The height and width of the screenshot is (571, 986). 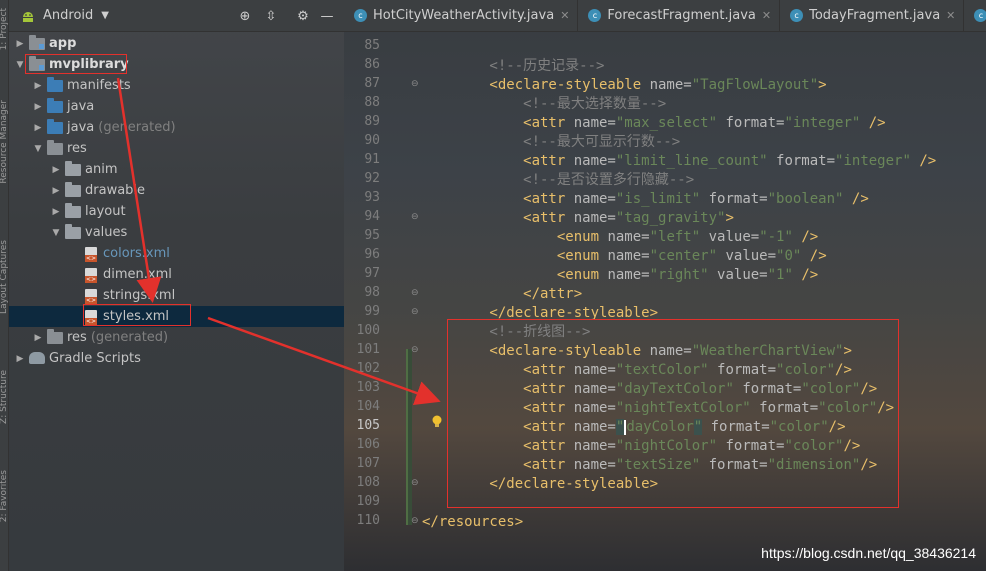 What do you see at coordinates (176, 190) in the screenshot?
I see `tree-item-drawable: ▶ drawable` at bounding box center [176, 190].